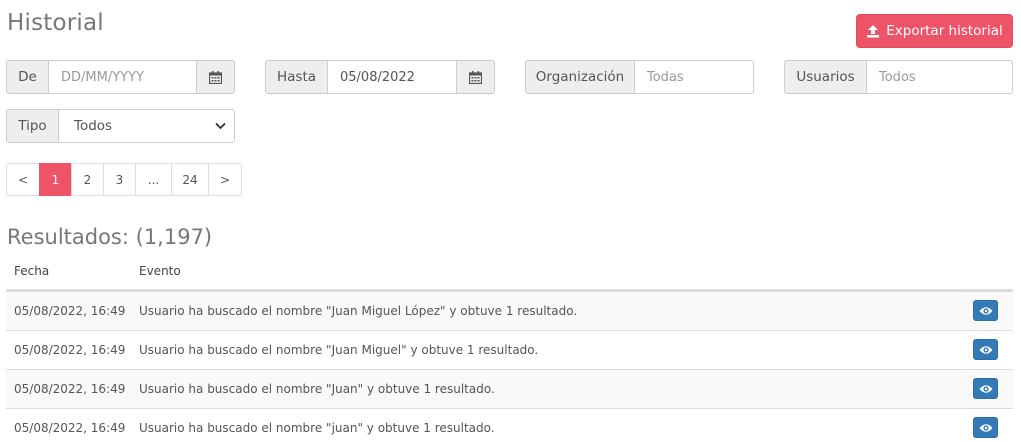 The height and width of the screenshot is (442, 1021). I want to click on export-history-button: Exportar historial, so click(934, 31).